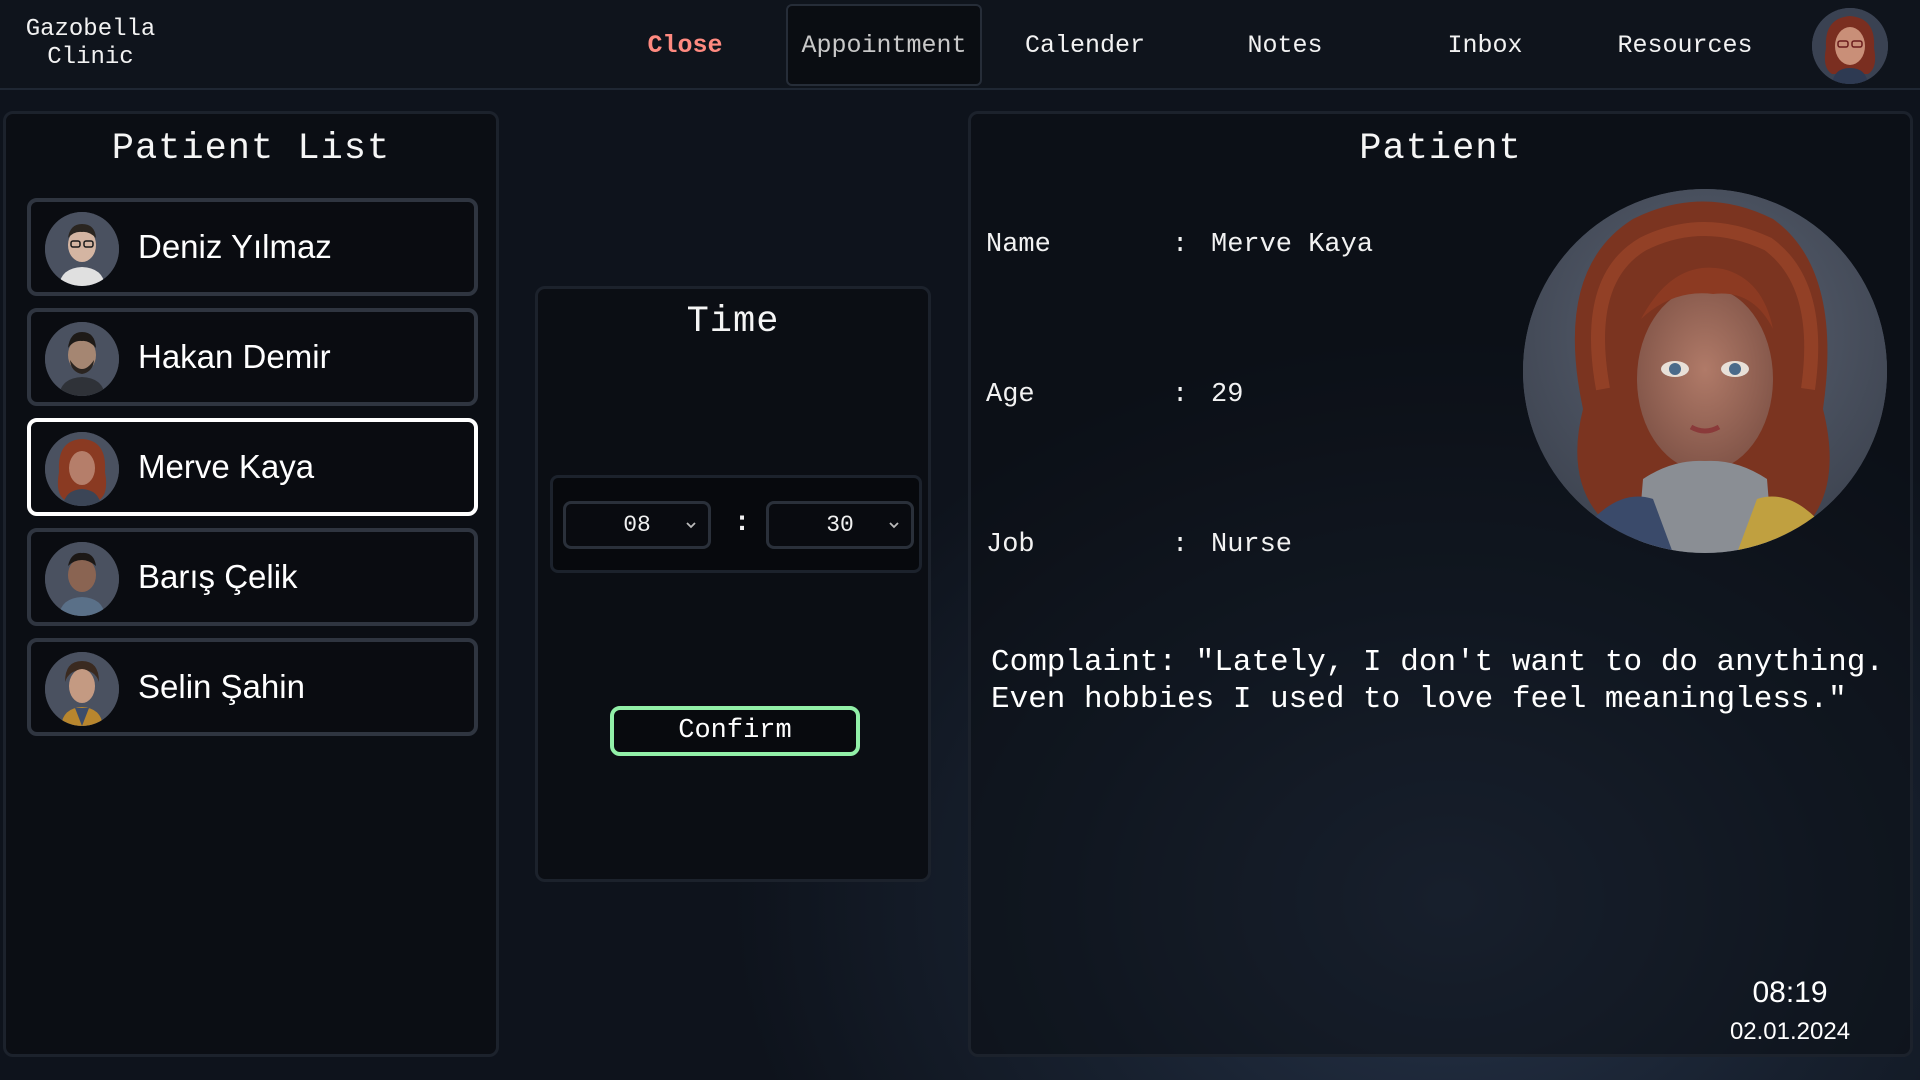  What do you see at coordinates (1790, 1031) in the screenshot?
I see `clock-date: 02.01.2024` at bounding box center [1790, 1031].